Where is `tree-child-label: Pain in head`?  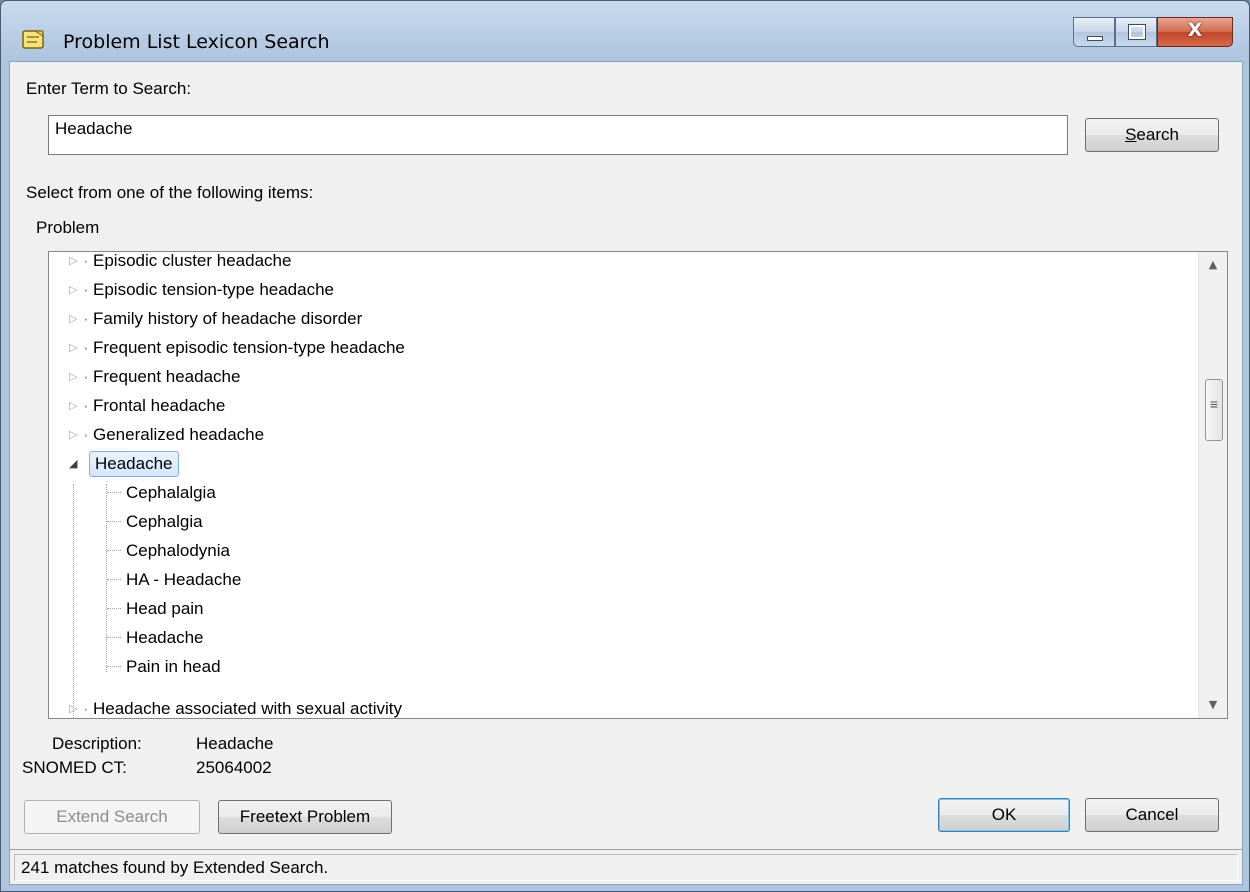 tree-child-label: Pain in head is located at coordinates (173, 666).